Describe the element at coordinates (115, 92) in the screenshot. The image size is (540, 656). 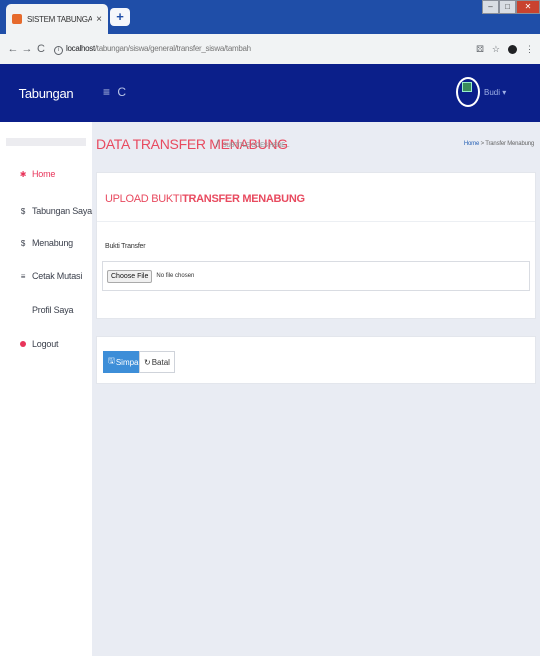
I see `menu-toggle-icon: ≡ C` at that location.